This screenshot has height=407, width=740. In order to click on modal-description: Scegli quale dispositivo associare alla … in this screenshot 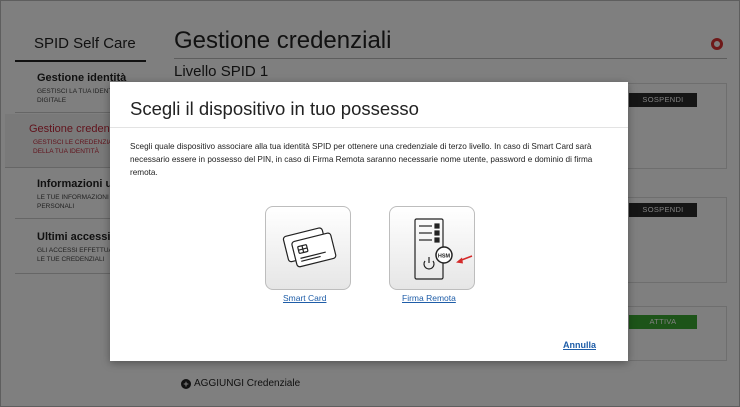, I will do `click(361, 159)`.